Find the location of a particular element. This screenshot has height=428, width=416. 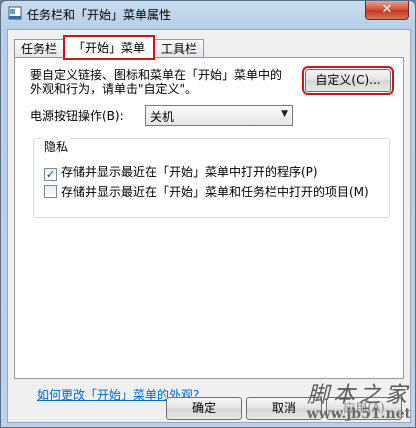

power-button-select: 关机 ▼ is located at coordinates (219, 115).